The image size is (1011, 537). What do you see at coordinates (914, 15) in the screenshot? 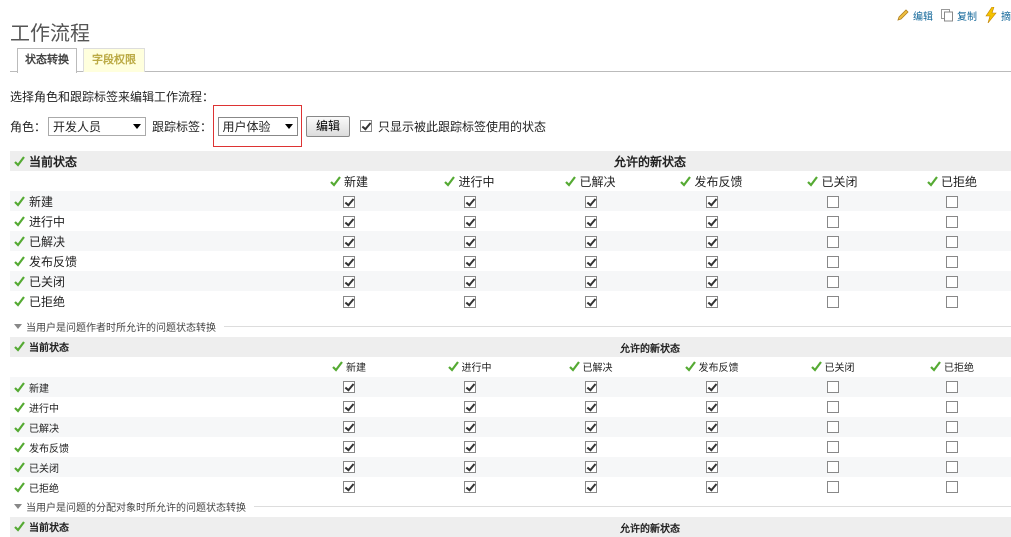
I see `edit-link: 编辑` at bounding box center [914, 15].